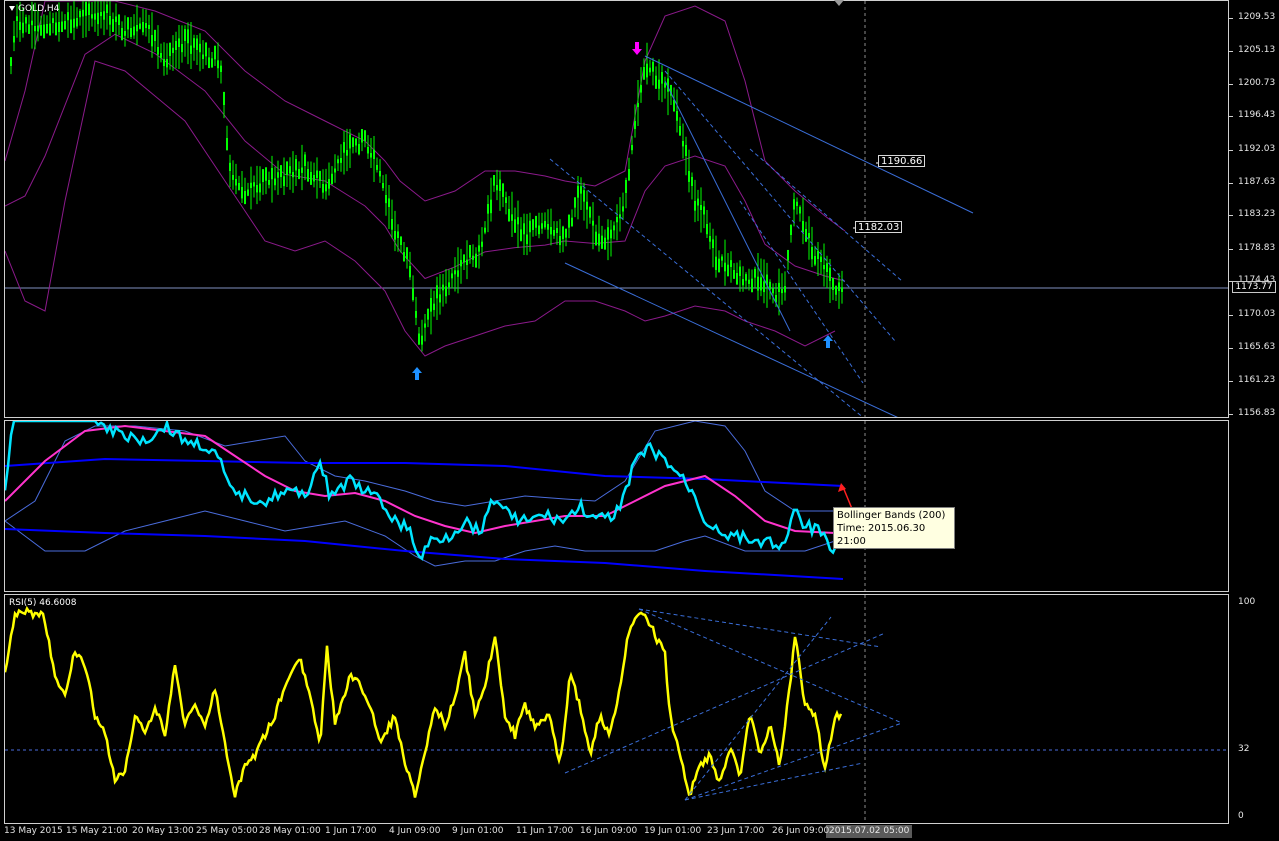 The height and width of the screenshot is (841, 1279). Describe the element at coordinates (478, 831) in the screenshot. I see `time-axis-label: 9 Jun 01:00` at that location.